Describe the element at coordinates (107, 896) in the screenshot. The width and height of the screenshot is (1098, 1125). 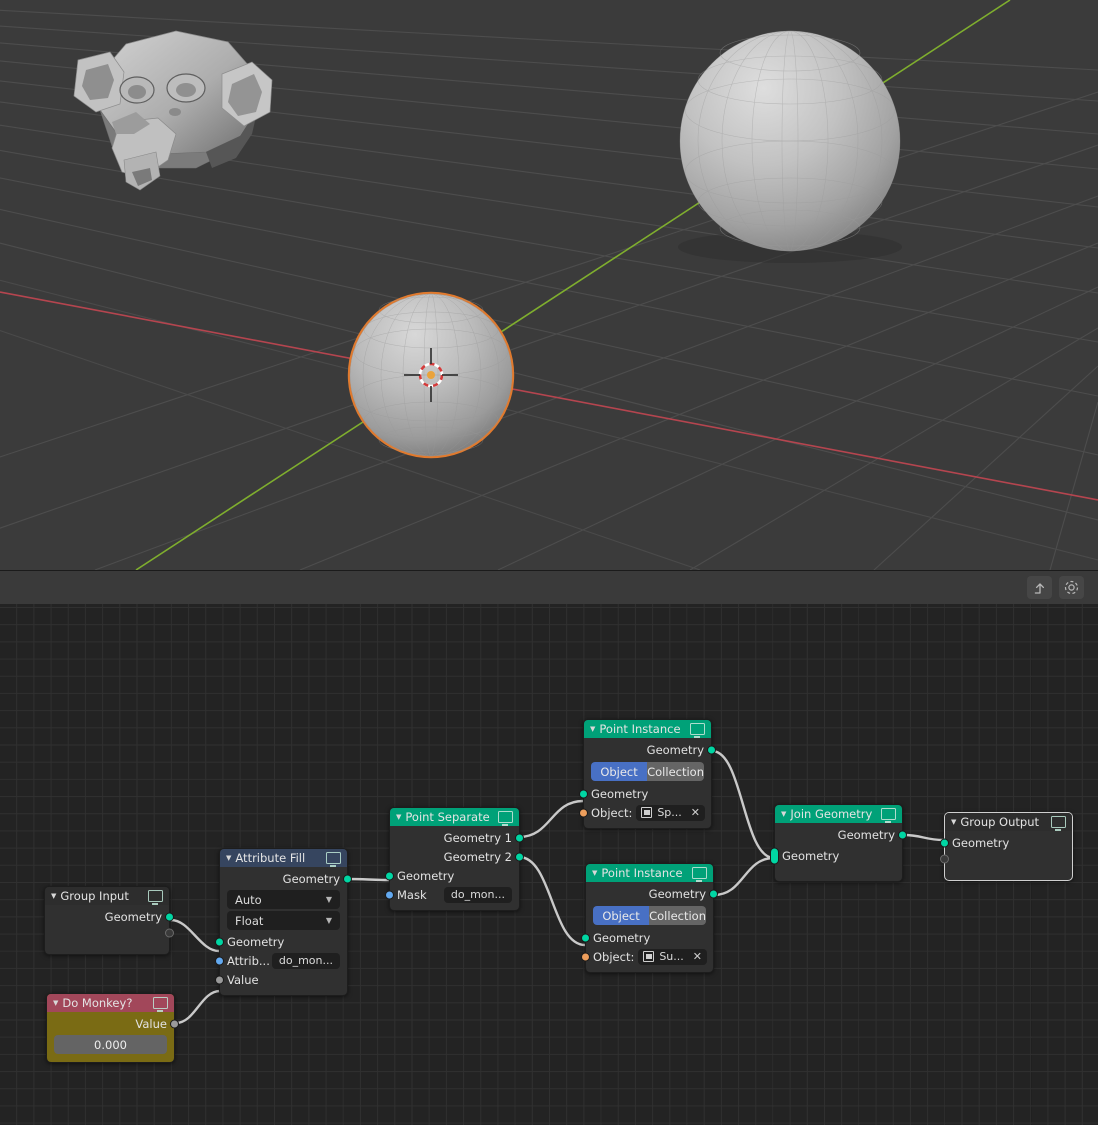
I see `node-header: ▼ Group Input` at that location.